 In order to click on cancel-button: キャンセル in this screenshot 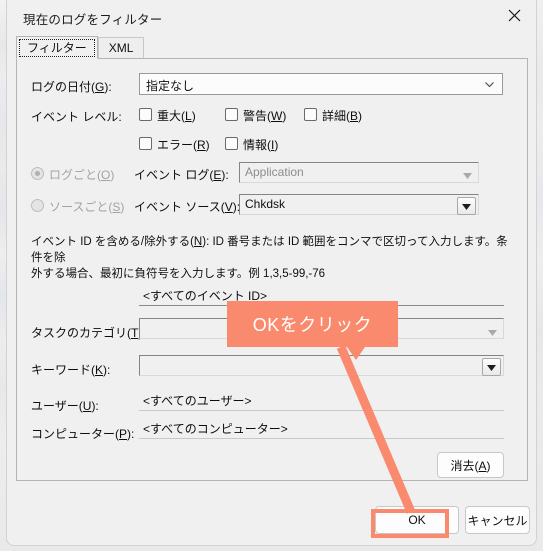, I will do `click(497, 520)`.